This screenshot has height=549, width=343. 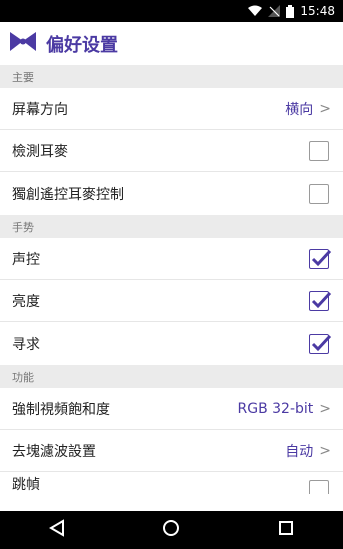 I want to click on deblocking-label: 去塊濾波設置, so click(x=54, y=451).